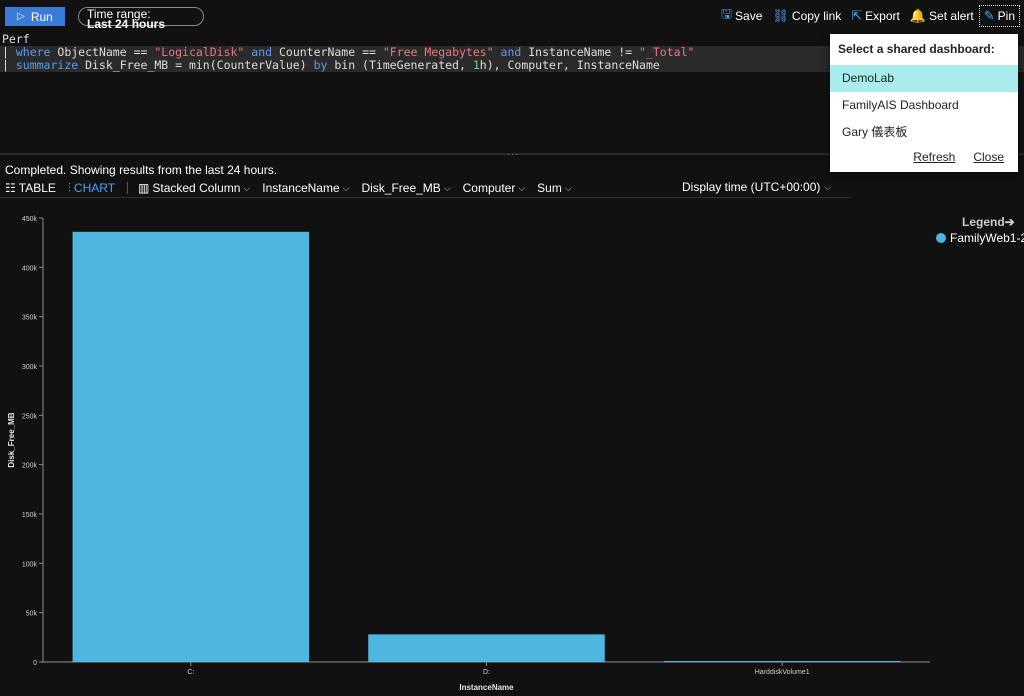 The image size is (1024, 696). Describe the element at coordinates (569, 65) in the screenshot. I see `query-text: h), Computer, InstanceName` at that location.